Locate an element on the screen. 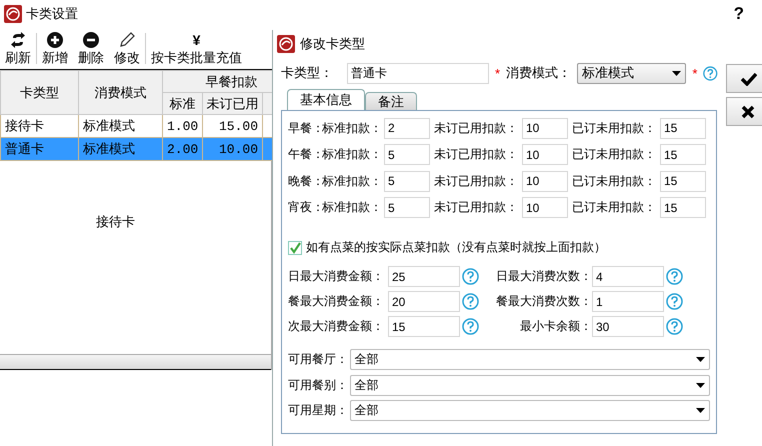 The width and height of the screenshot is (762, 446). table-cell: 接待卡 is located at coordinates (39, 126).